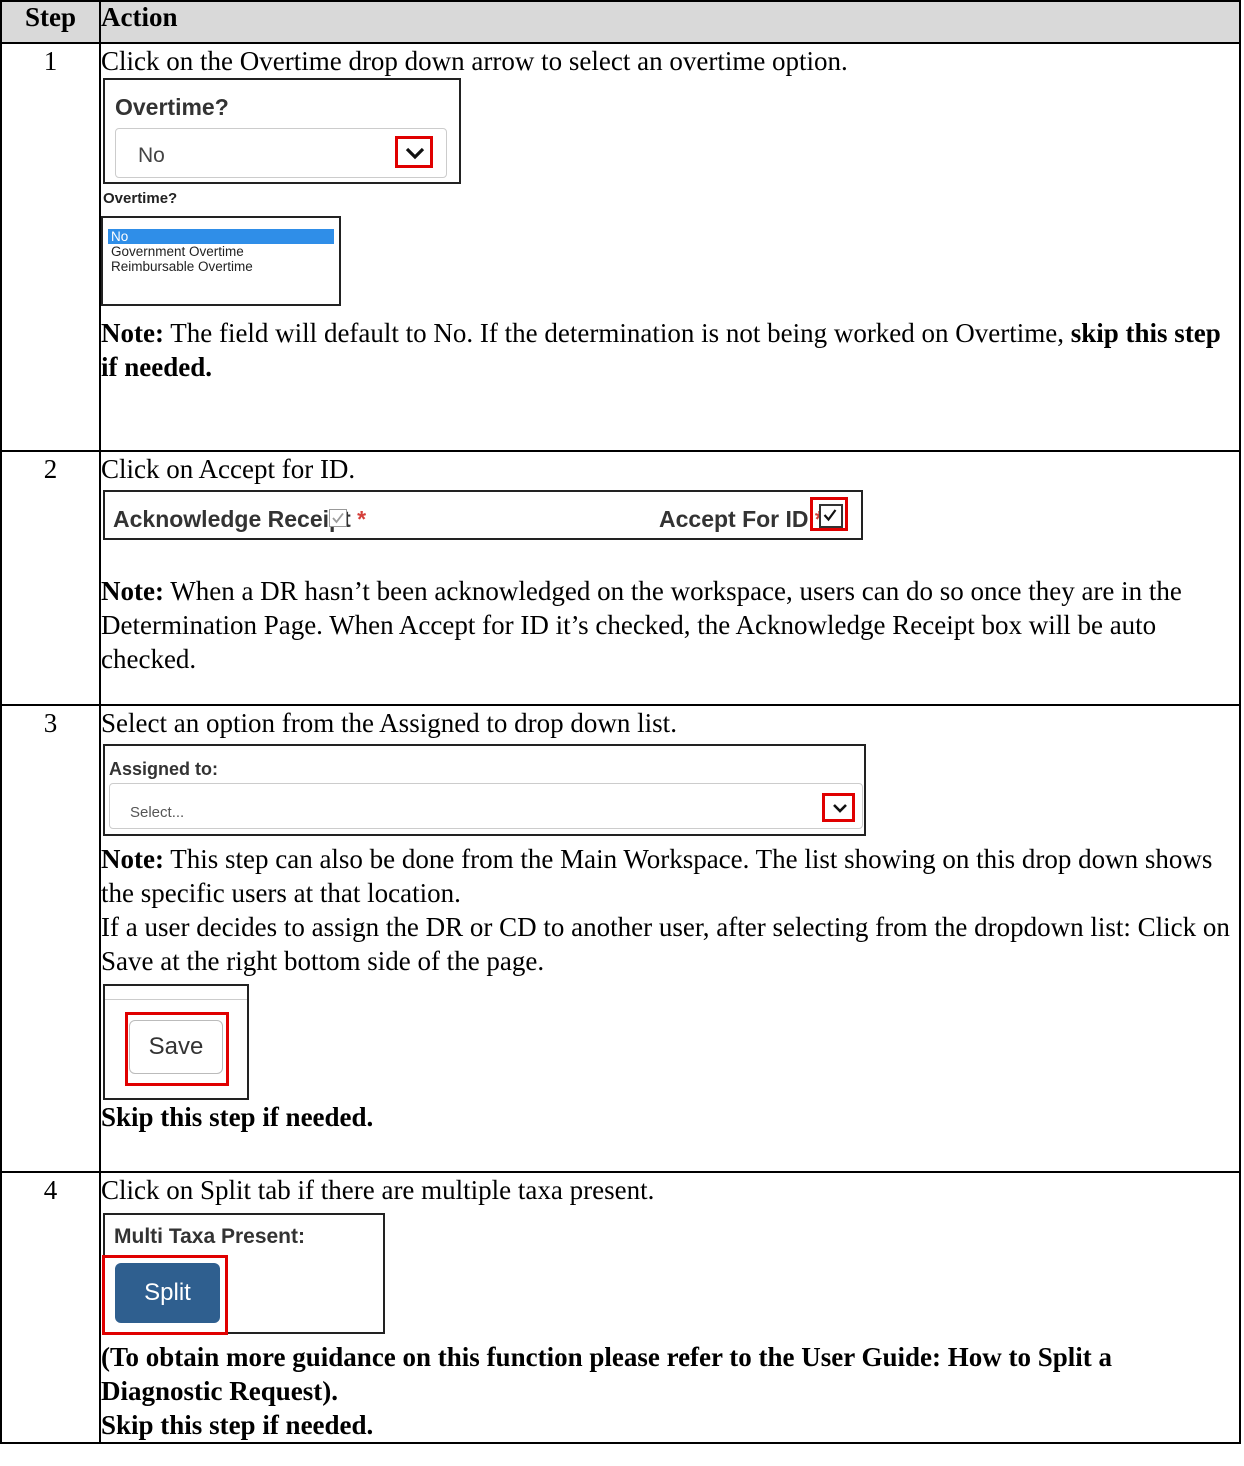 This screenshot has height=1466, width=1244. Describe the element at coordinates (50, 578) in the screenshot. I see `step-number: 2` at that location.